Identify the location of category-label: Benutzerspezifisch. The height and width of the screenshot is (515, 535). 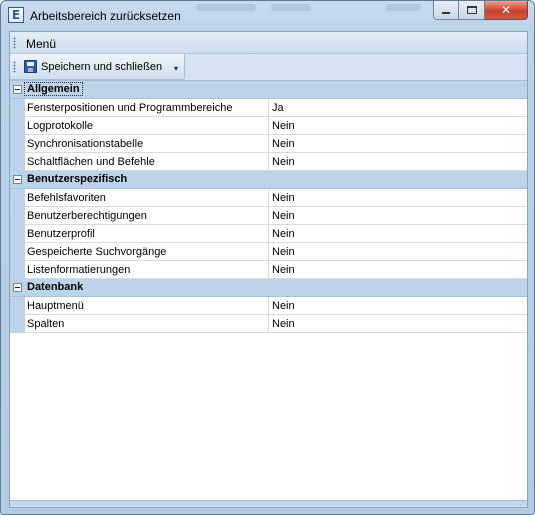
(77, 179).